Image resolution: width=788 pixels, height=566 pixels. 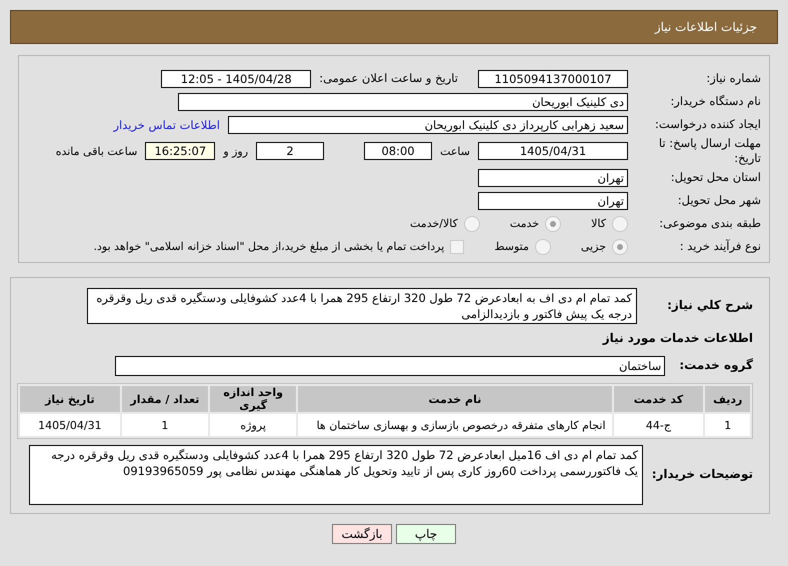 I want to click on field-label: نام دستگاه خریدار:, so click(x=715, y=101).